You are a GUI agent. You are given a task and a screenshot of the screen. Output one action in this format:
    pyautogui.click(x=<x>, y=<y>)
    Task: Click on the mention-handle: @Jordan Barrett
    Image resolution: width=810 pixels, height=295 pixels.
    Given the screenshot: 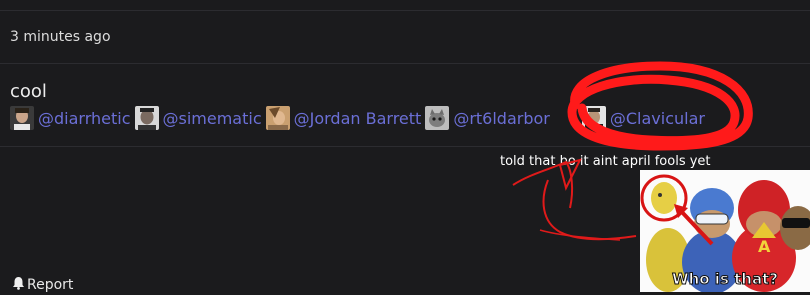 What is the action you would take?
    pyautogui.click(x=357, y=118)
    